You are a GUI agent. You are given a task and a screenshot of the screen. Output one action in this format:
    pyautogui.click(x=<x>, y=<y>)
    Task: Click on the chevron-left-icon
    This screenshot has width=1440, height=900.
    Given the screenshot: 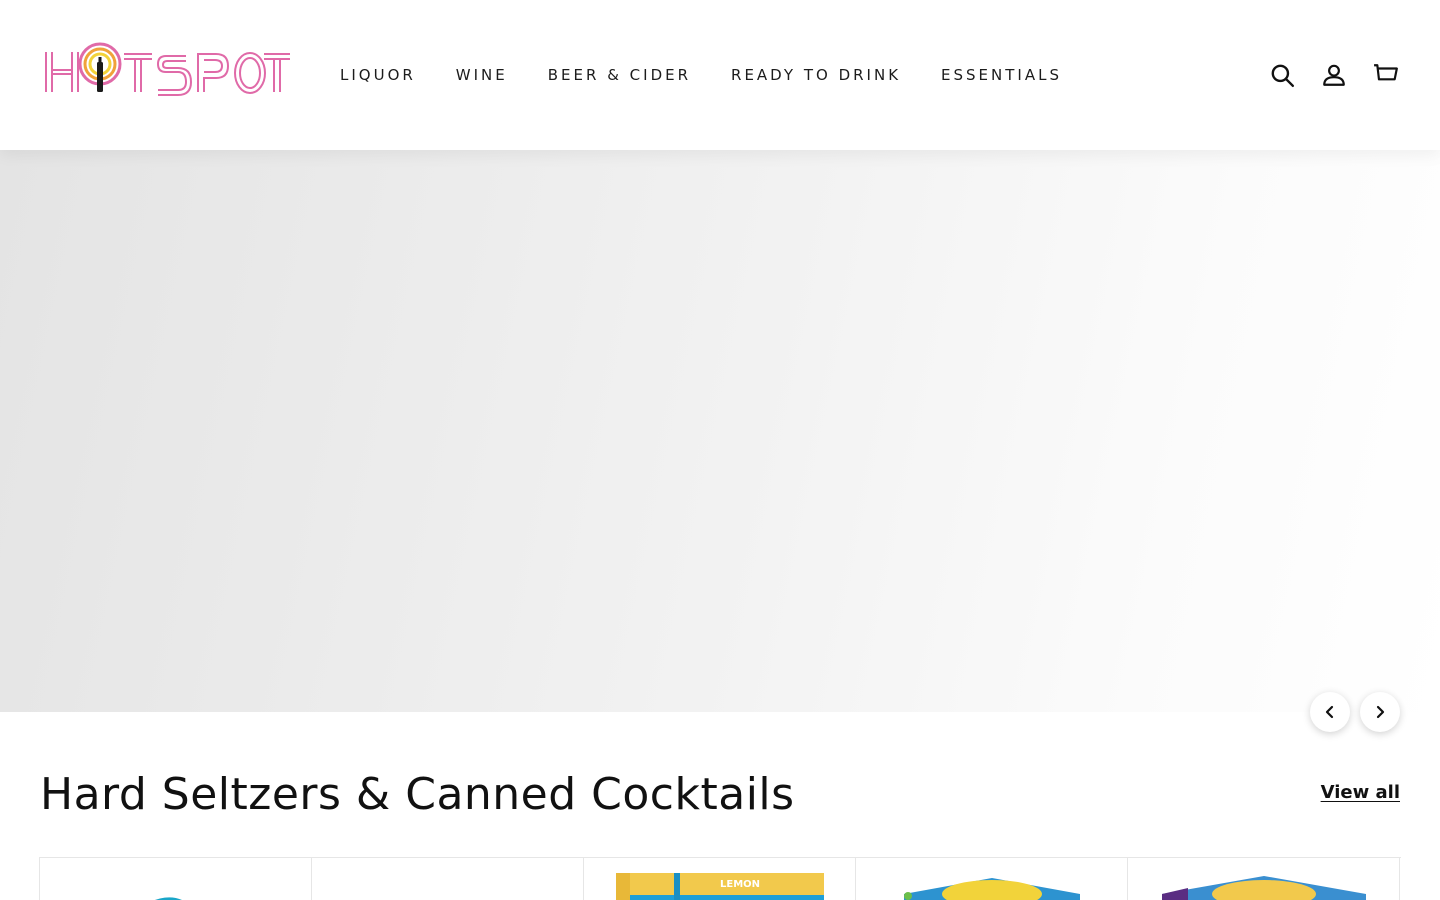 What is the action you would take?
    pyautogui.click(x=1329, y=712)
    